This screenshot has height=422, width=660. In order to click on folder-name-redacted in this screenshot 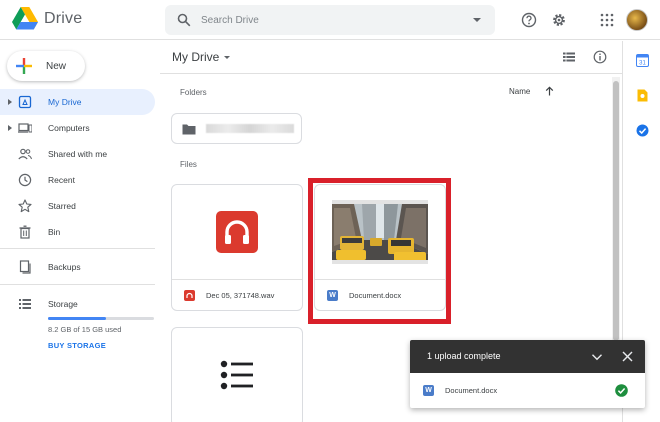, I will do `click(250, 128)`.